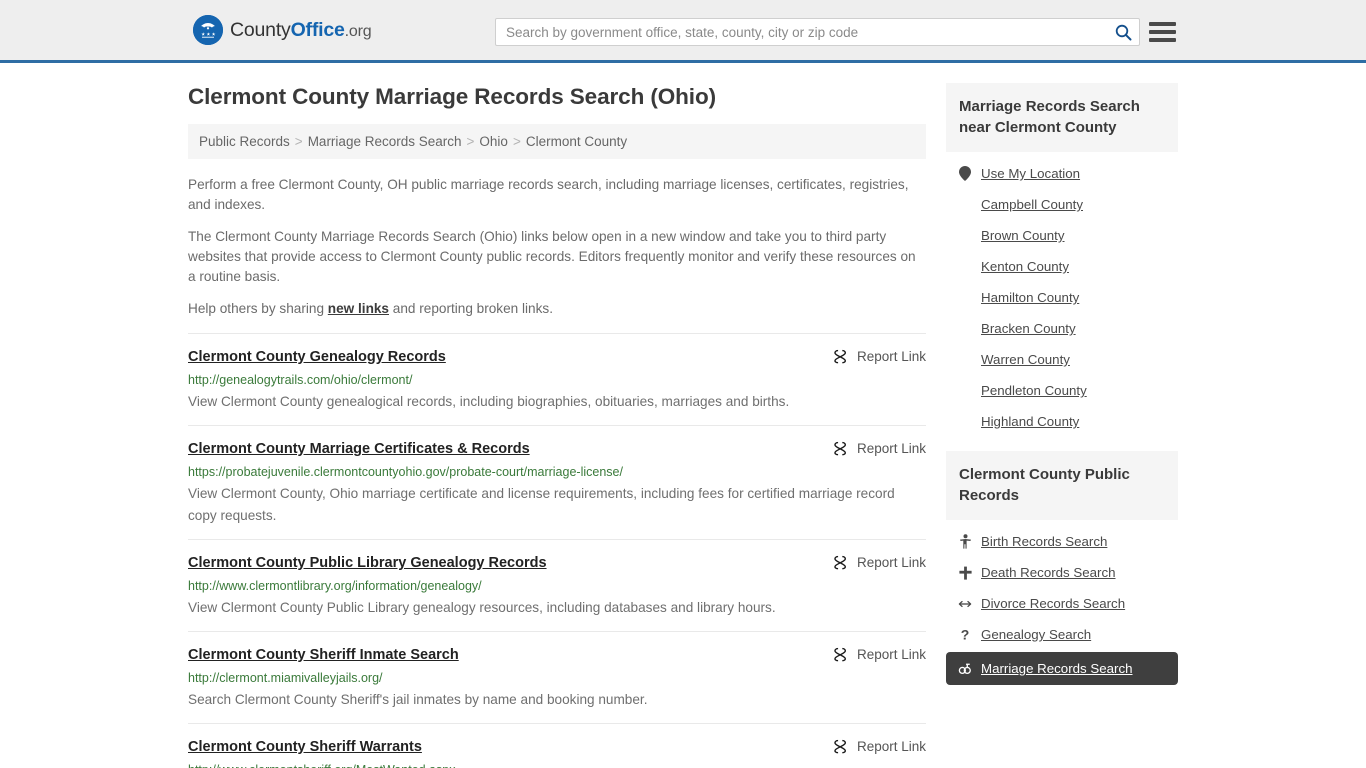 The image size is (1366, 768). What do you see at coordinates (1062, 421) in the screenshot?
I see `sidebar-item-highland-county: Highland County` at bounding box center [1062, 421].